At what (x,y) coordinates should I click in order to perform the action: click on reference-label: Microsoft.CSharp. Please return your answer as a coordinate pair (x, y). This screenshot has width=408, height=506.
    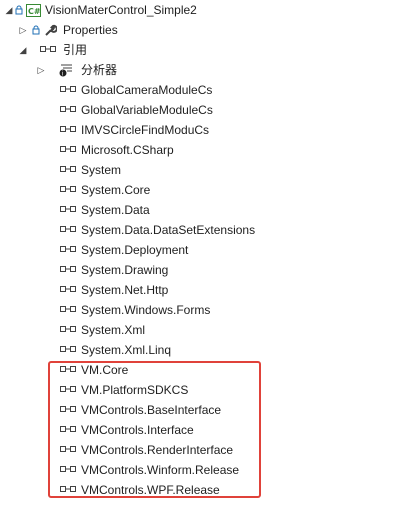
    Looking at the image, I should click on (127, 150).